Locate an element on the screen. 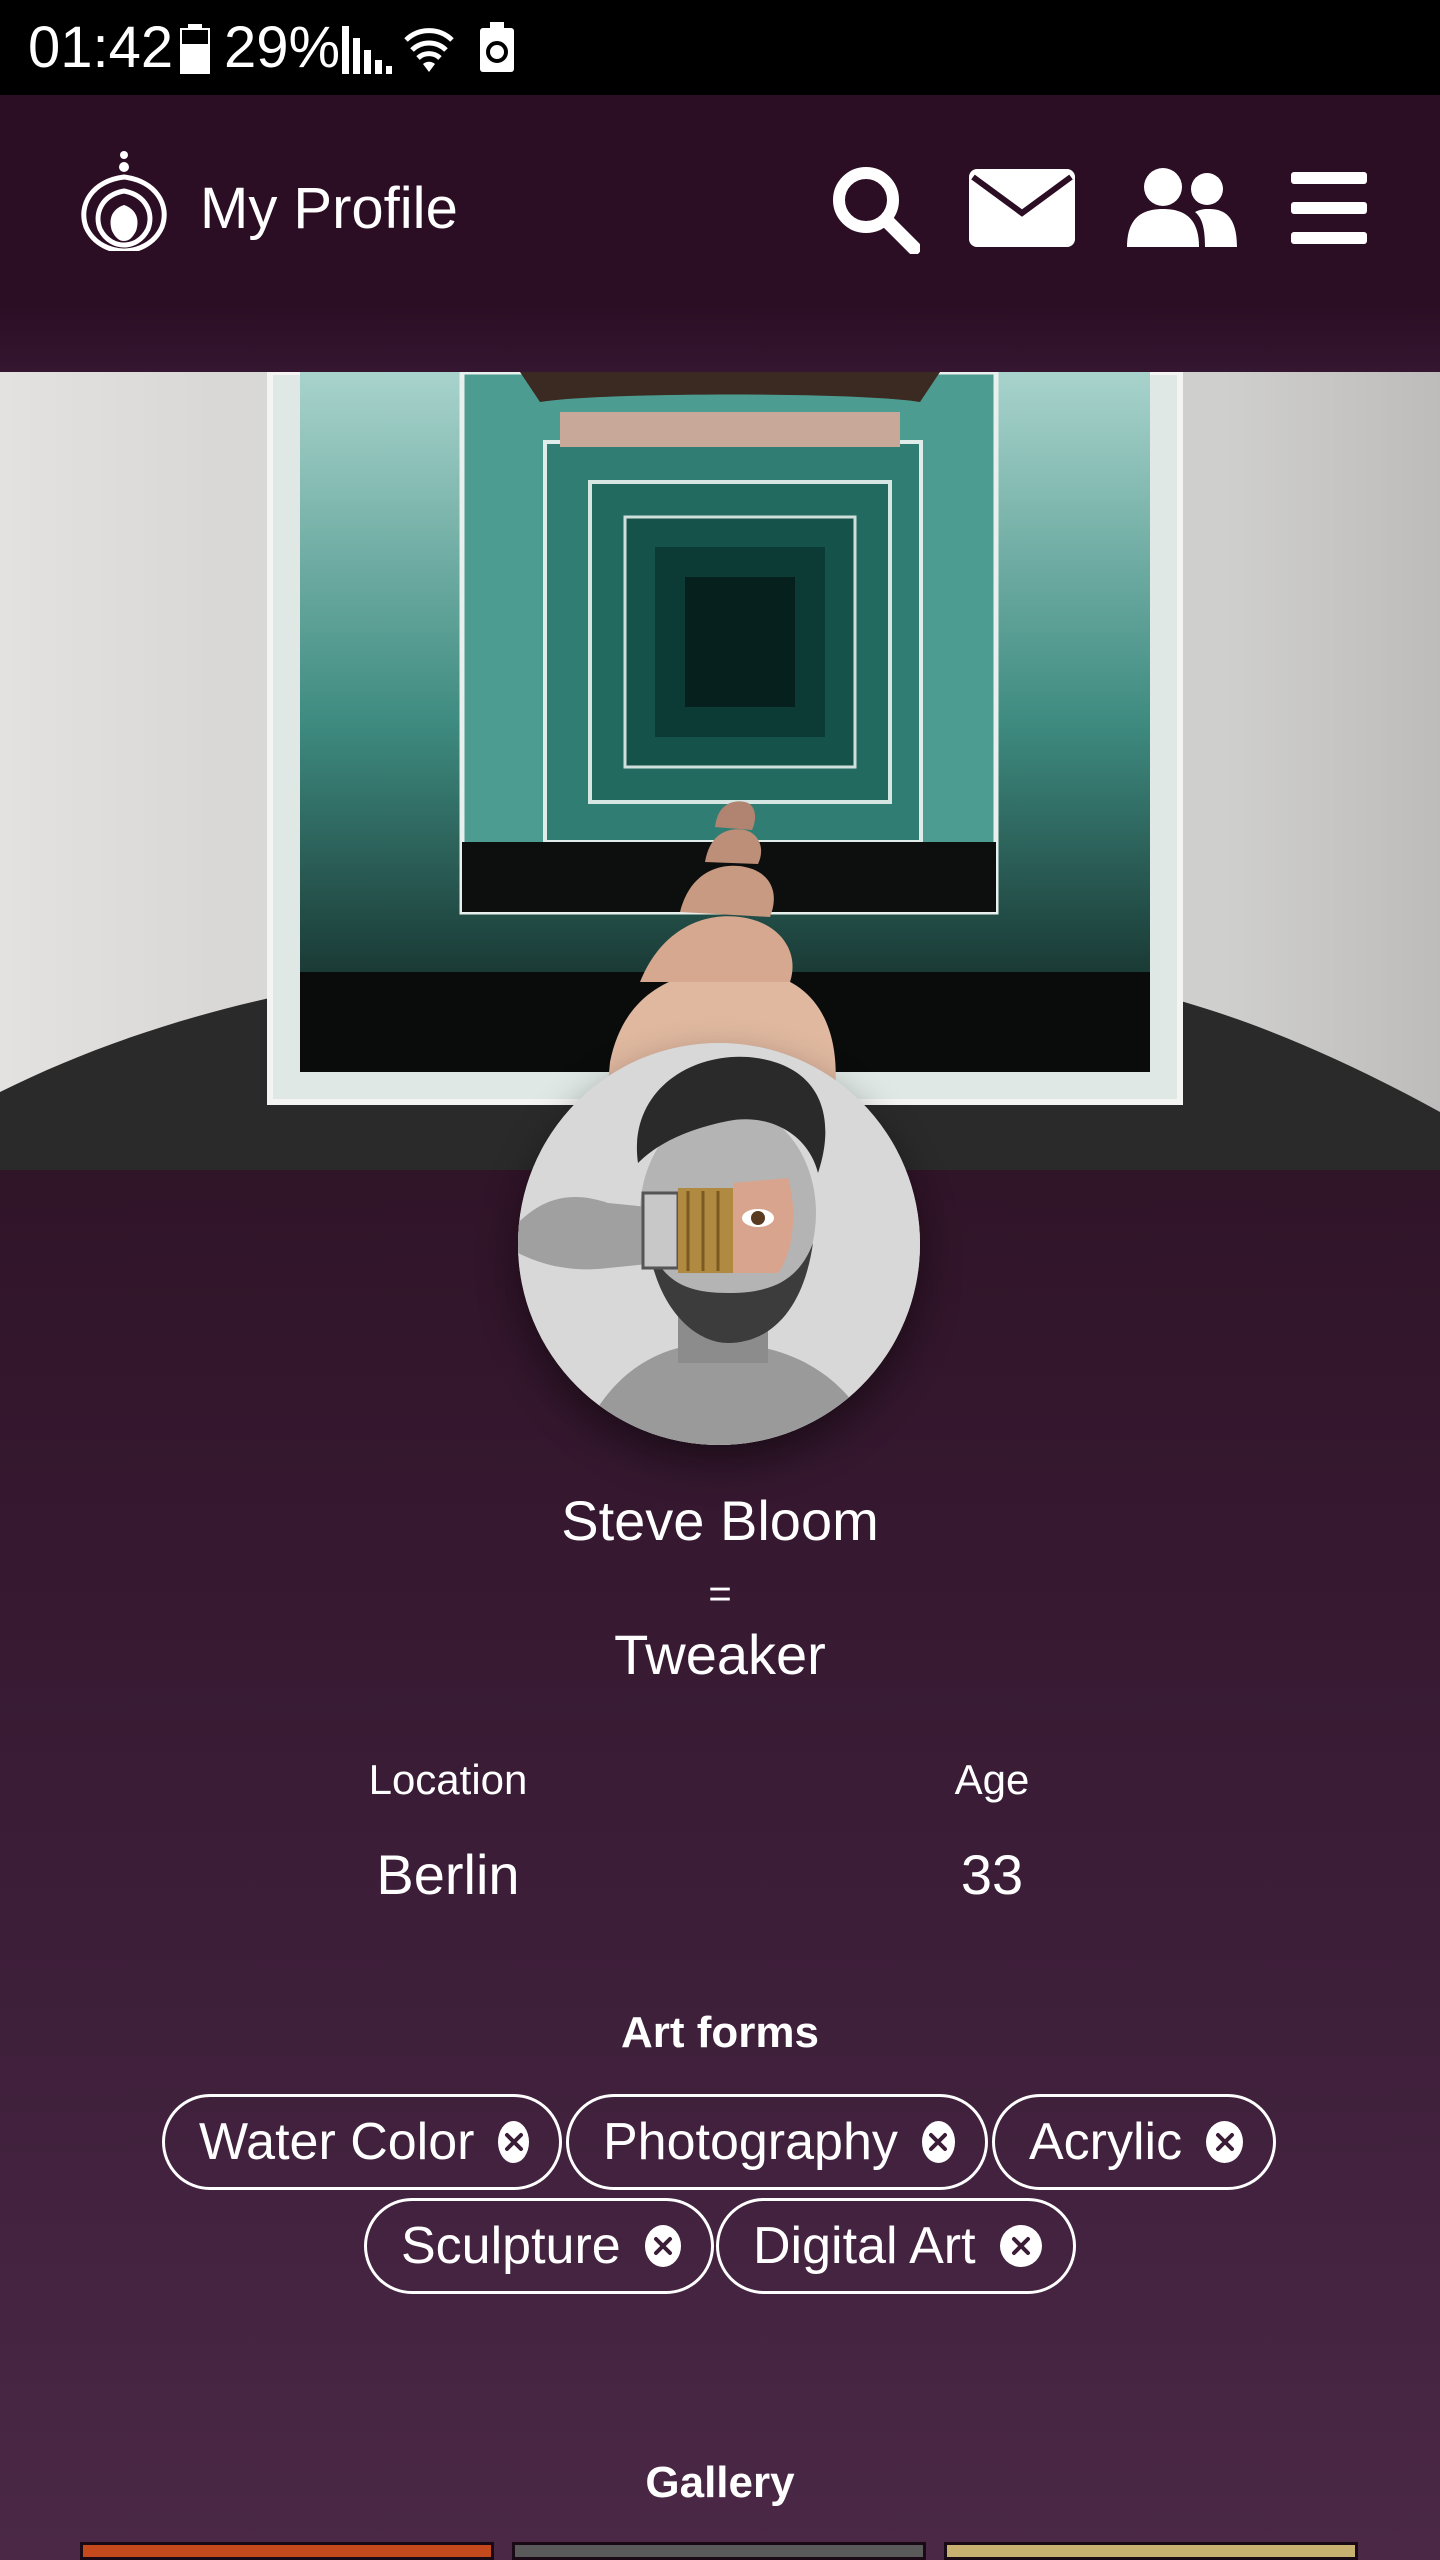 The image size is (1440, 2560). art-form-chip: Acrylic is located at coordinates (1134, 2142).